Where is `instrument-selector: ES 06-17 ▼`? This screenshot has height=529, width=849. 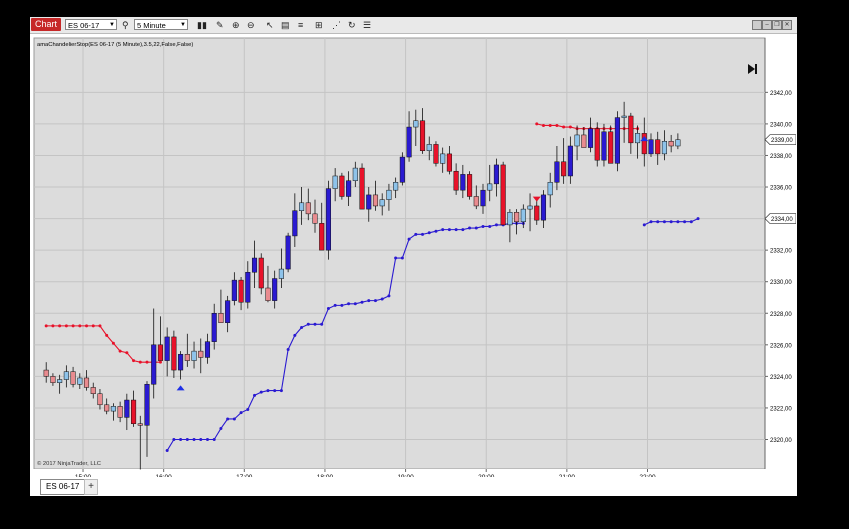
instrument-selector: ES 06-17 ▼ is located at coordinates (91, 24).